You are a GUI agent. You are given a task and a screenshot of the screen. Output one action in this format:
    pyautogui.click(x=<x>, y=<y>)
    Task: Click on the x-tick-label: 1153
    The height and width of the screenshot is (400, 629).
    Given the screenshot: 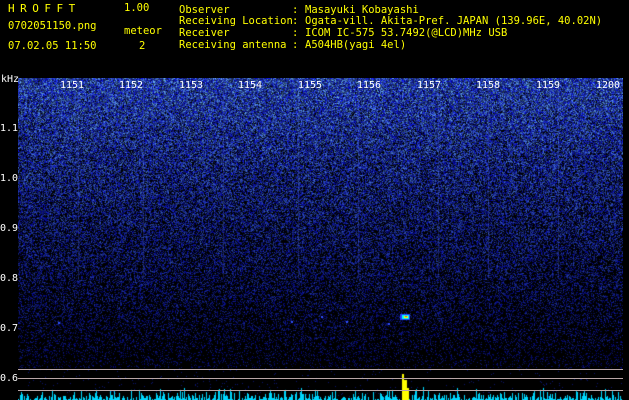 What is the action you would take?
    pyautogui.click(x=191, y=85)
    